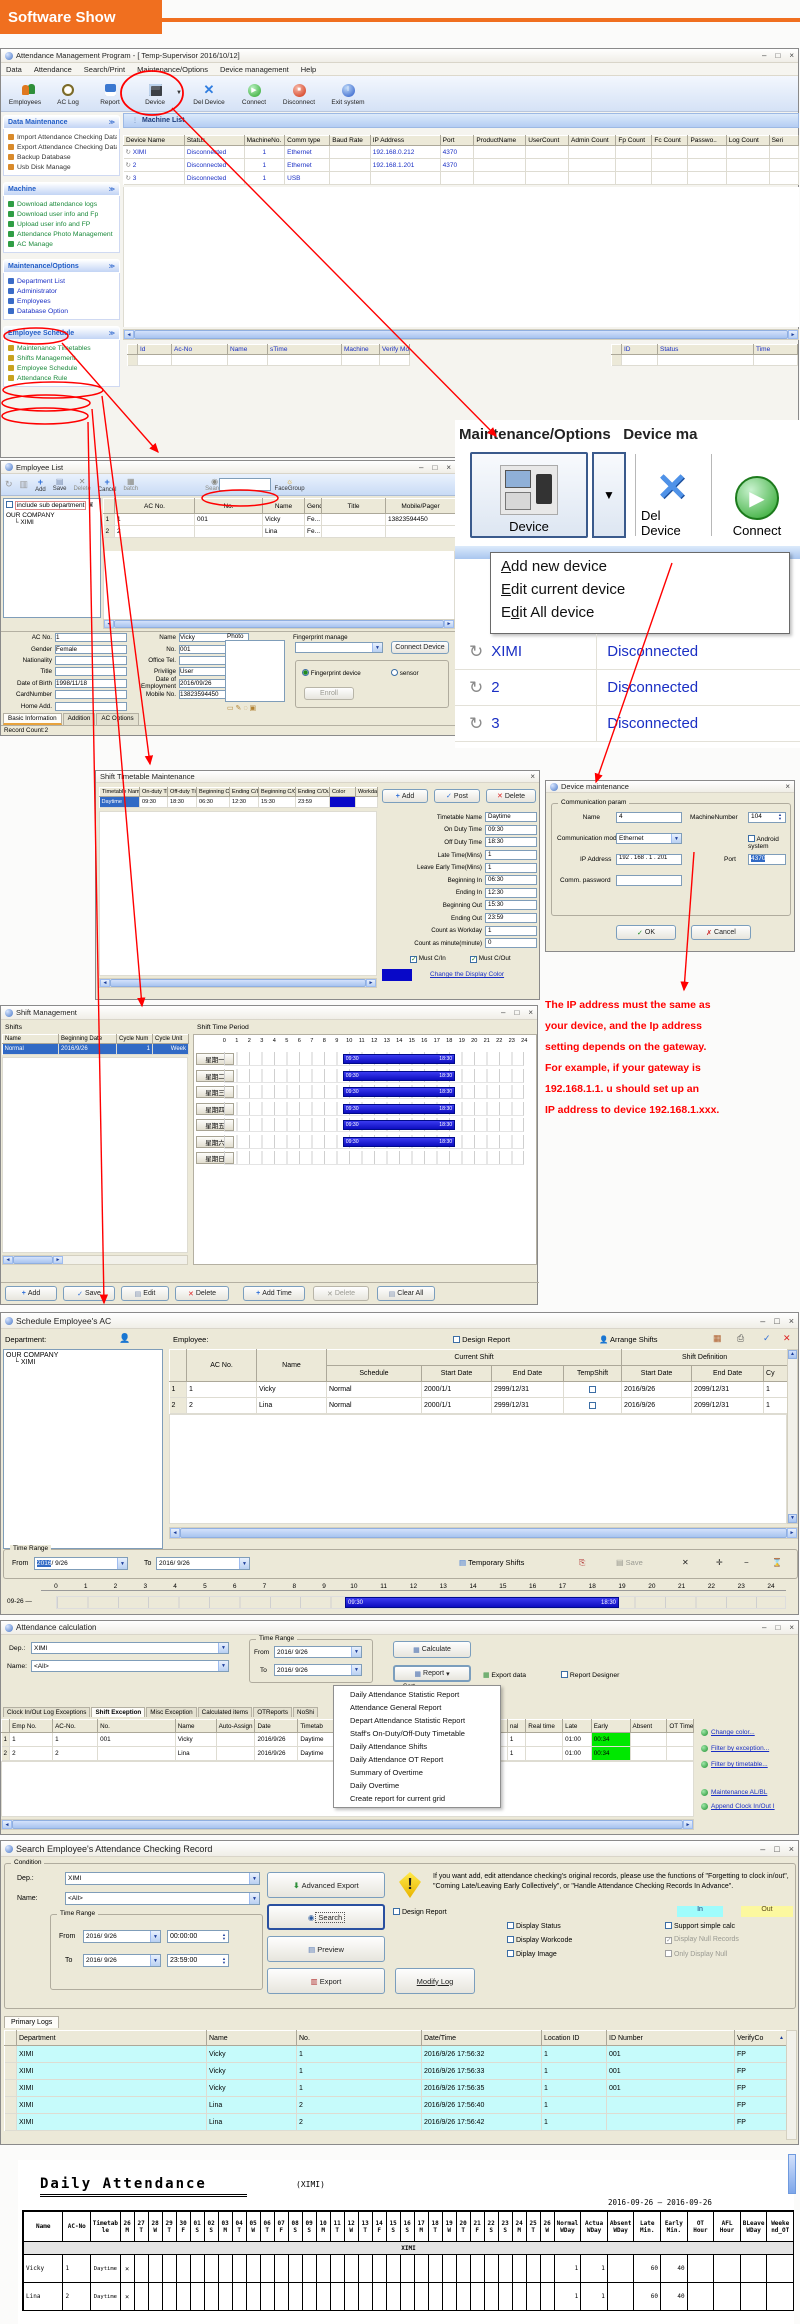  I want to click on employee-search-input, so click(245, 484).